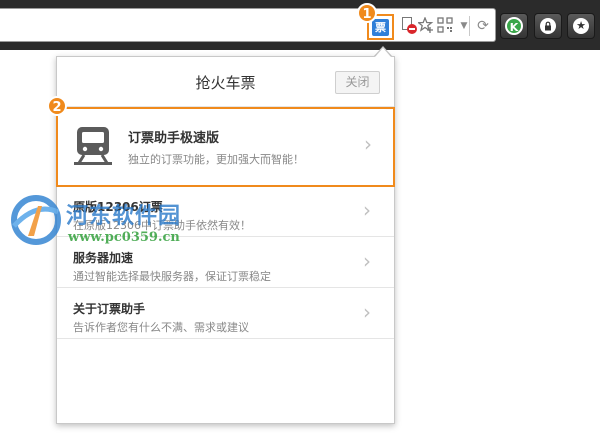 This screenshot has width=600, height=447. I want to click on browser-toolbar: 票 ▼ ⟳ K ★, so click(300, 25).